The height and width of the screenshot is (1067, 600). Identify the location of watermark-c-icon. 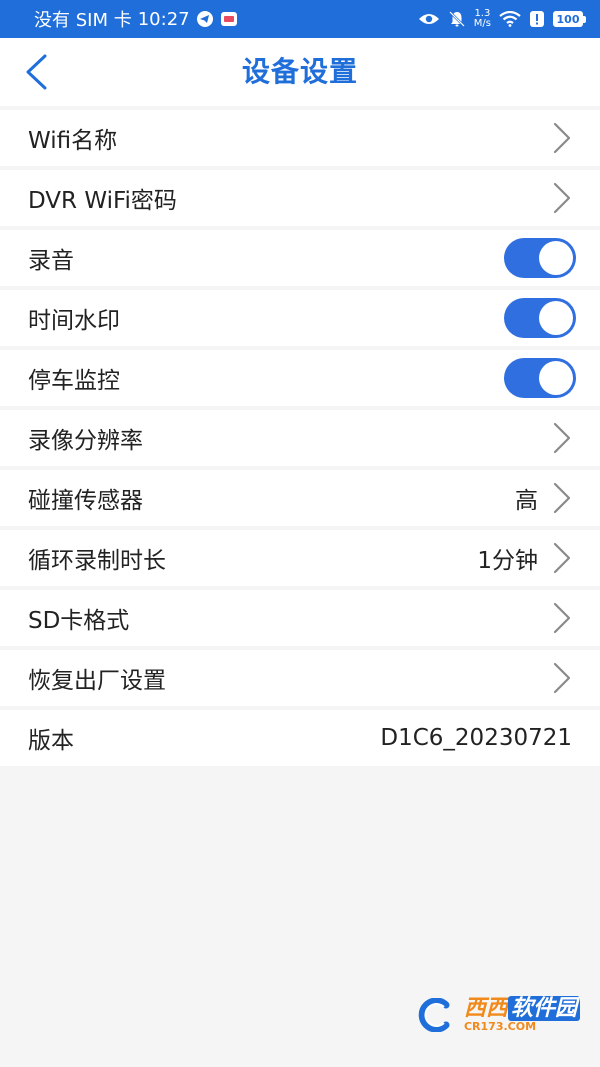
(437, 1015).